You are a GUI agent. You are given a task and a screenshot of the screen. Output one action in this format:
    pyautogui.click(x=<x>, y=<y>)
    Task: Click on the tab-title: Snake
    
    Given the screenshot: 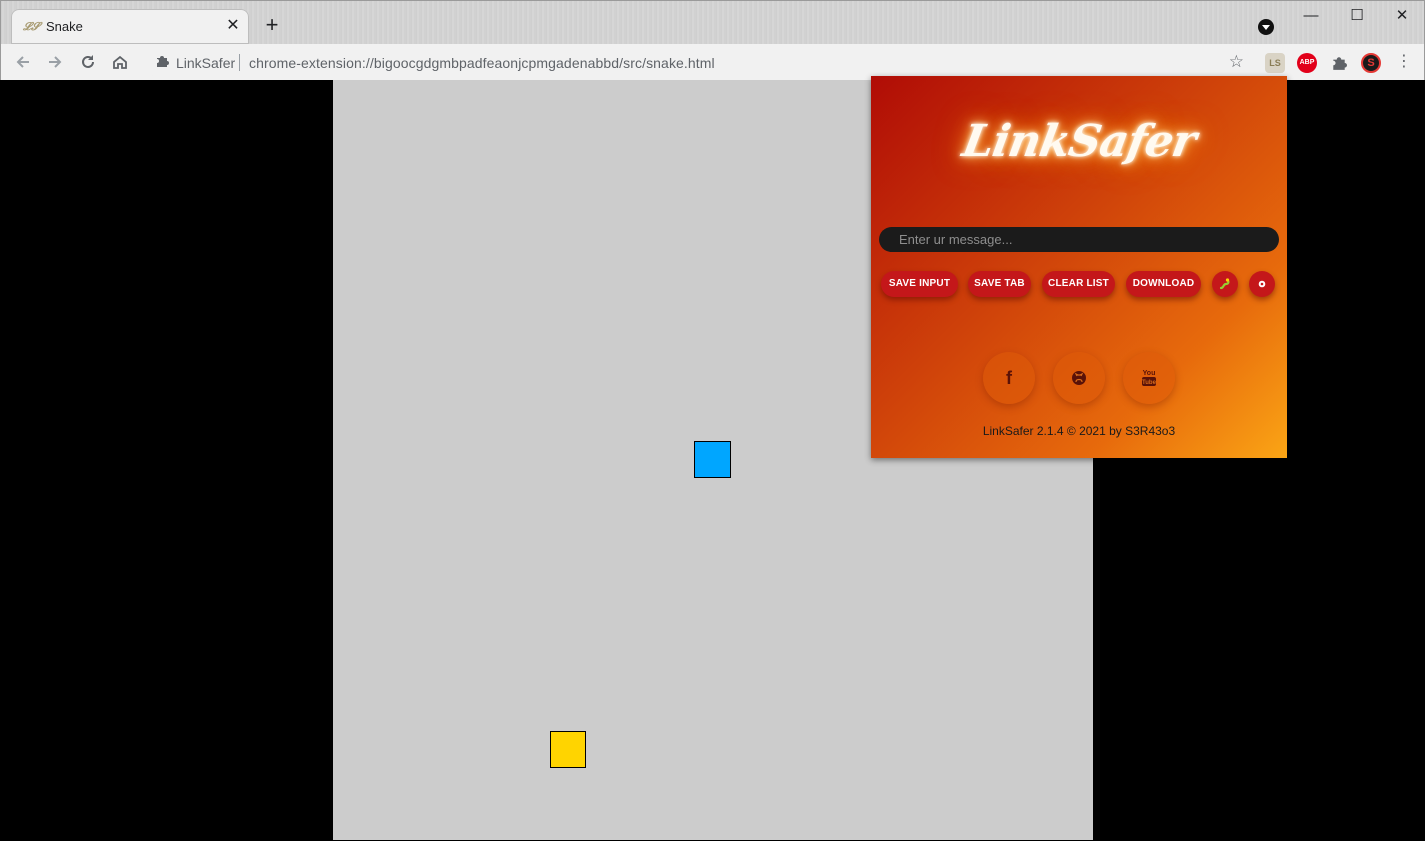 What is the action you would take?
    pyautogui.click(x=64, y=26)
    